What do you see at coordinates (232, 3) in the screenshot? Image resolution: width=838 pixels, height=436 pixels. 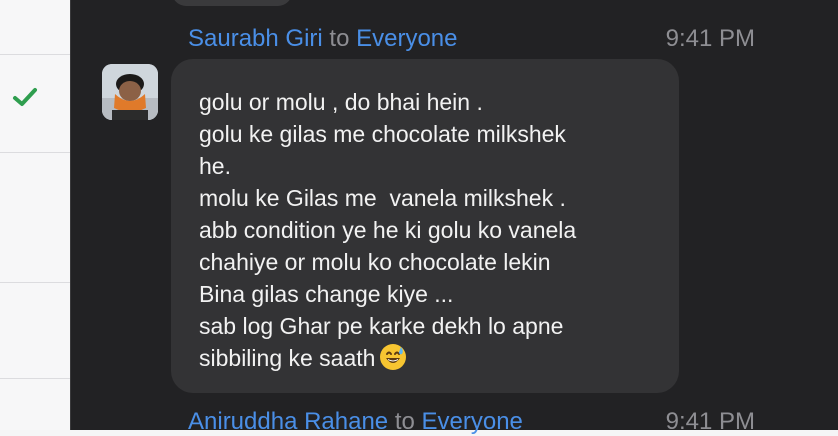 I see `previous-message-bubble` at bounding box center [232, 3].